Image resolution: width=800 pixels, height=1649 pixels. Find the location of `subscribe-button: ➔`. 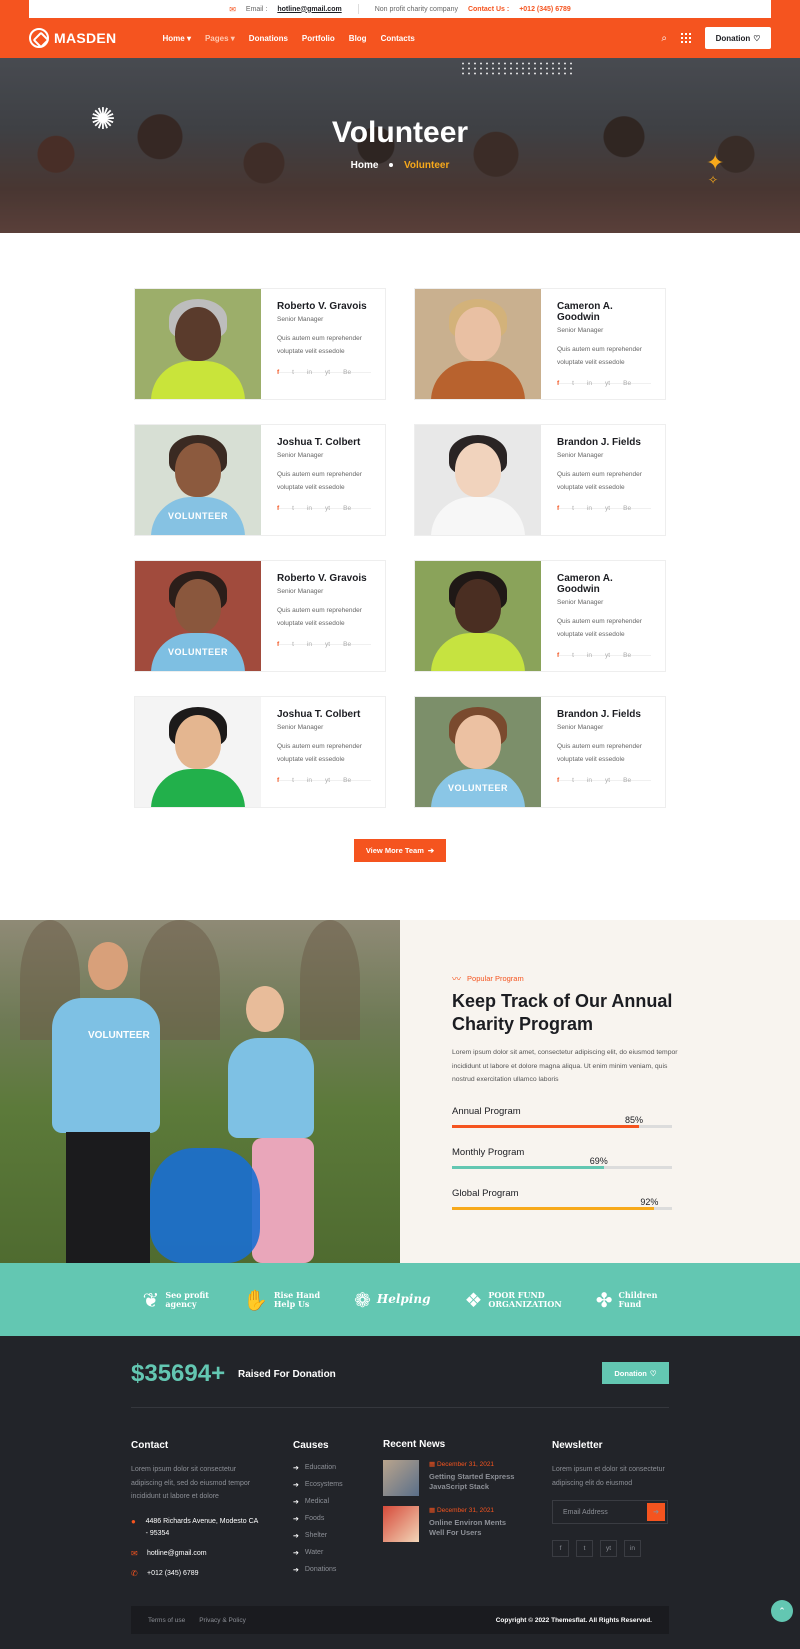

subscribe-button: ➔ is located at coordinates (656, 1512).